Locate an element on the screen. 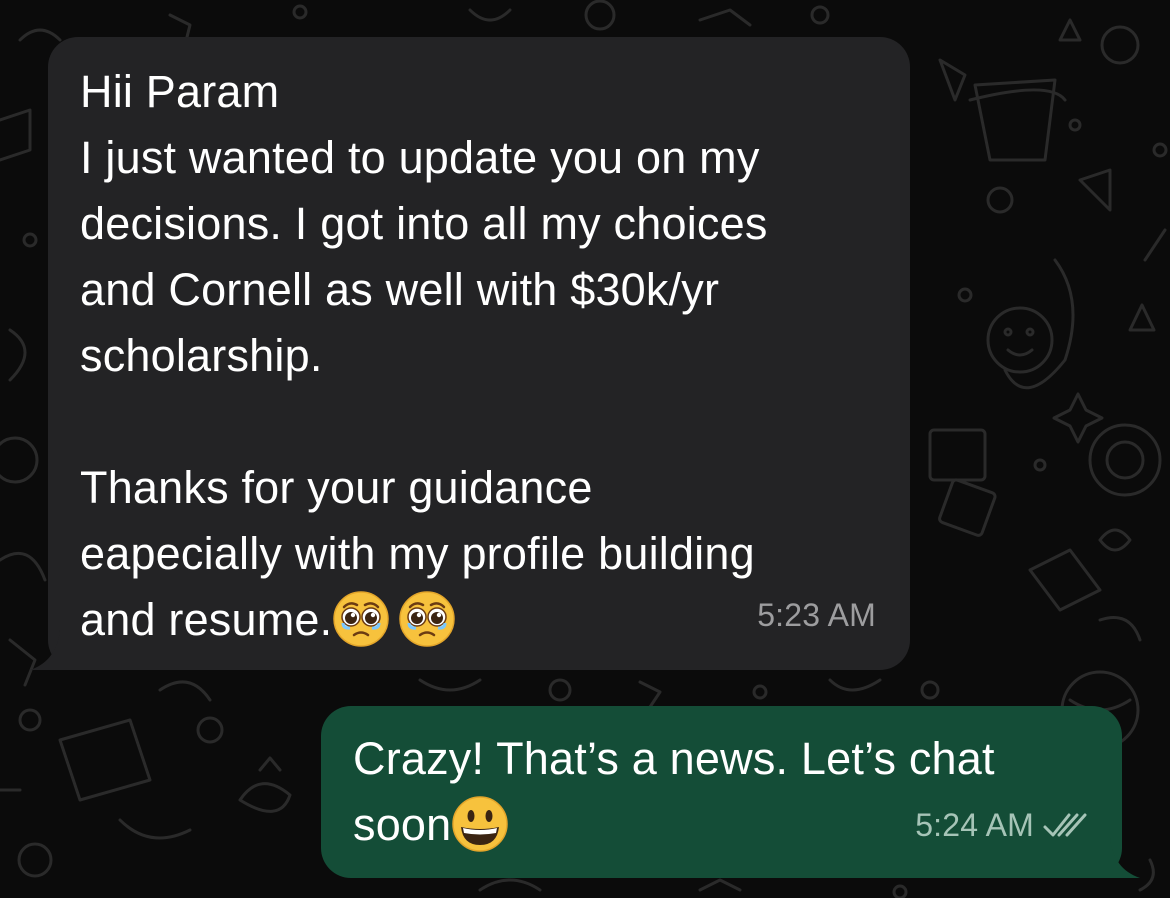 The image size is (1170, 898). message-meta: 5:23 AM is located at coordinates (816, 615).